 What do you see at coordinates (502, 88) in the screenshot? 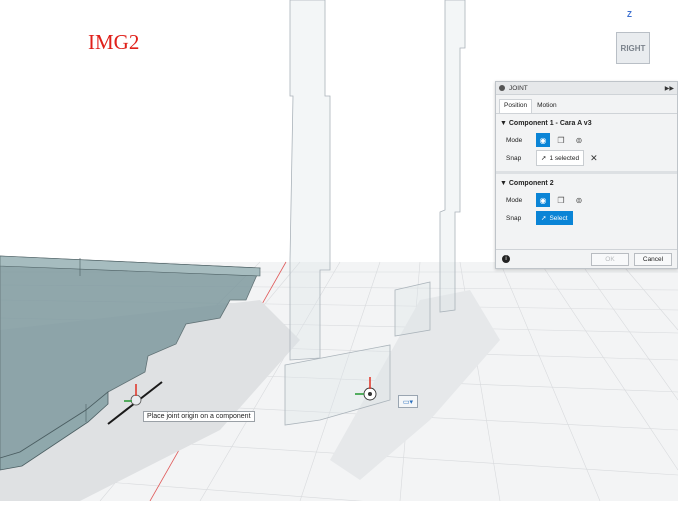
I see `pin-icon` at bounding box center [502, 88].